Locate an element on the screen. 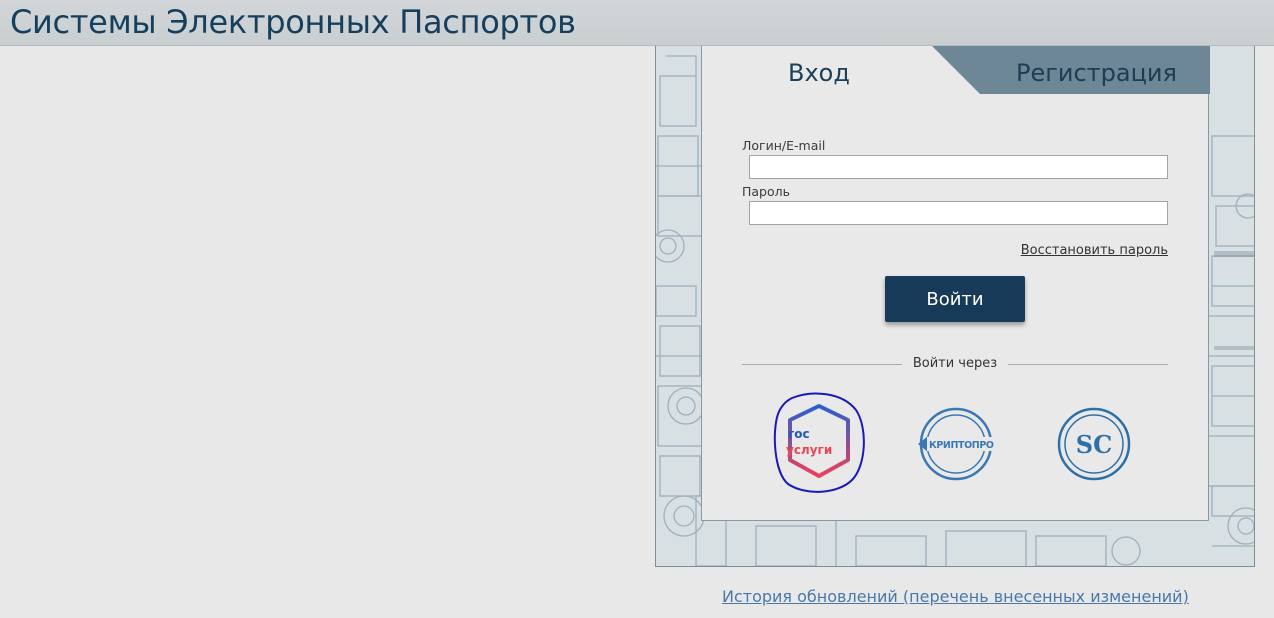 This screenshot has width=1274, height=618. tab-login: Вход is located at coordinates (819, 73).